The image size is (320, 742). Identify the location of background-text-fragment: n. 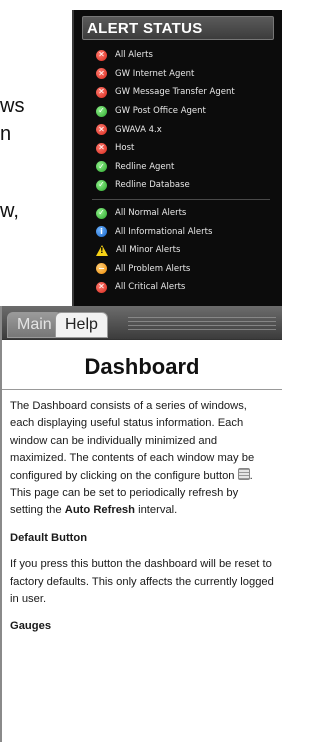
(6, 134).